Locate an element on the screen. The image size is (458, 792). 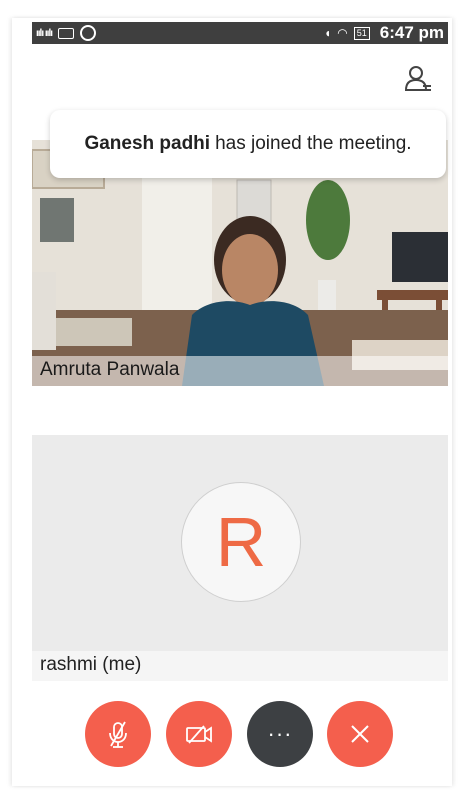
avatar: R is located at coordinates (241, 542).